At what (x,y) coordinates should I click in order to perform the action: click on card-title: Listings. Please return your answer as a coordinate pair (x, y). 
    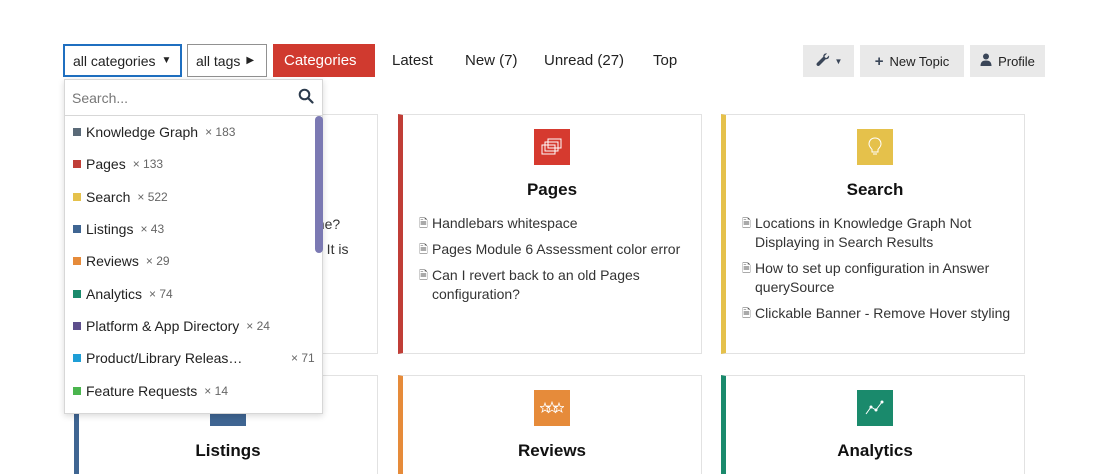
    Looking at the image, I should click on (228, 451).